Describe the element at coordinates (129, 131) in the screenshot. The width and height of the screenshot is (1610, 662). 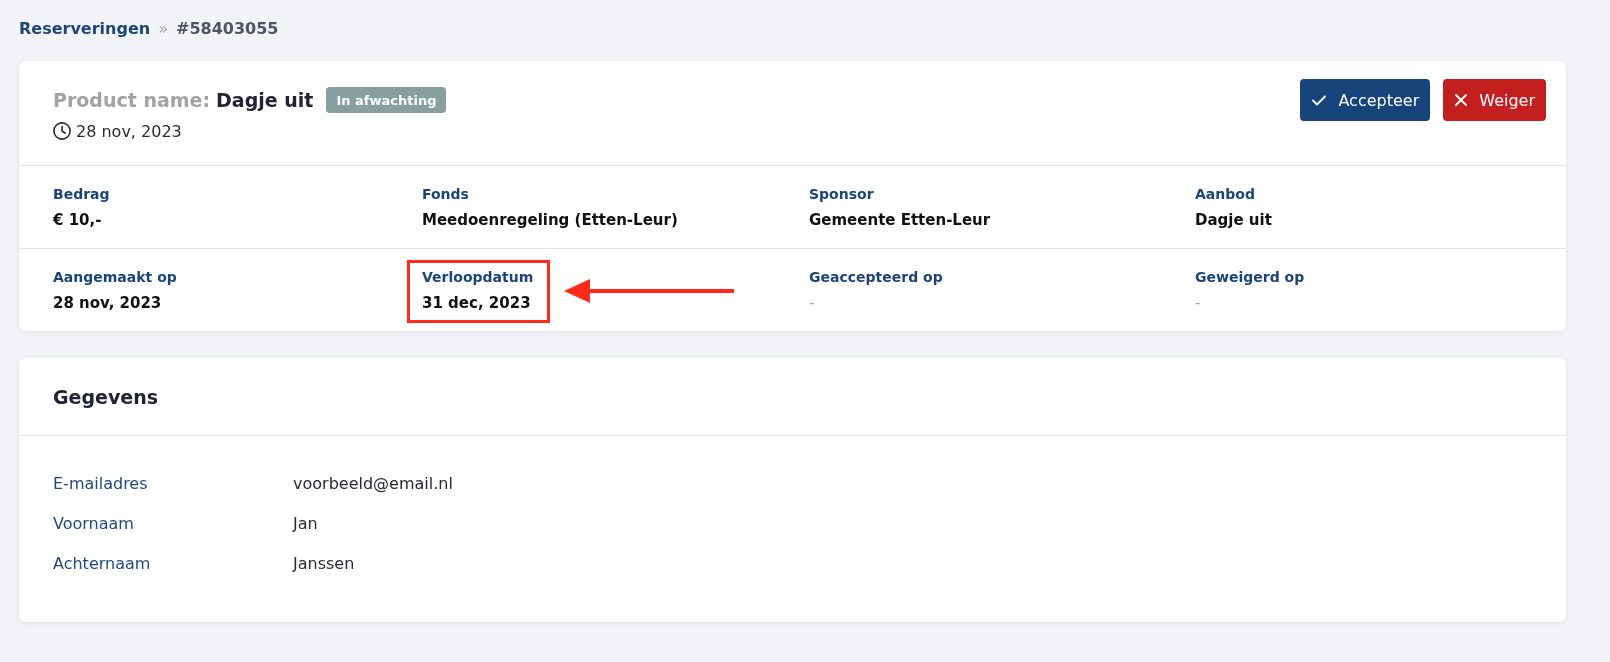
I see `created-date: 28 nov, 2023` at that location.